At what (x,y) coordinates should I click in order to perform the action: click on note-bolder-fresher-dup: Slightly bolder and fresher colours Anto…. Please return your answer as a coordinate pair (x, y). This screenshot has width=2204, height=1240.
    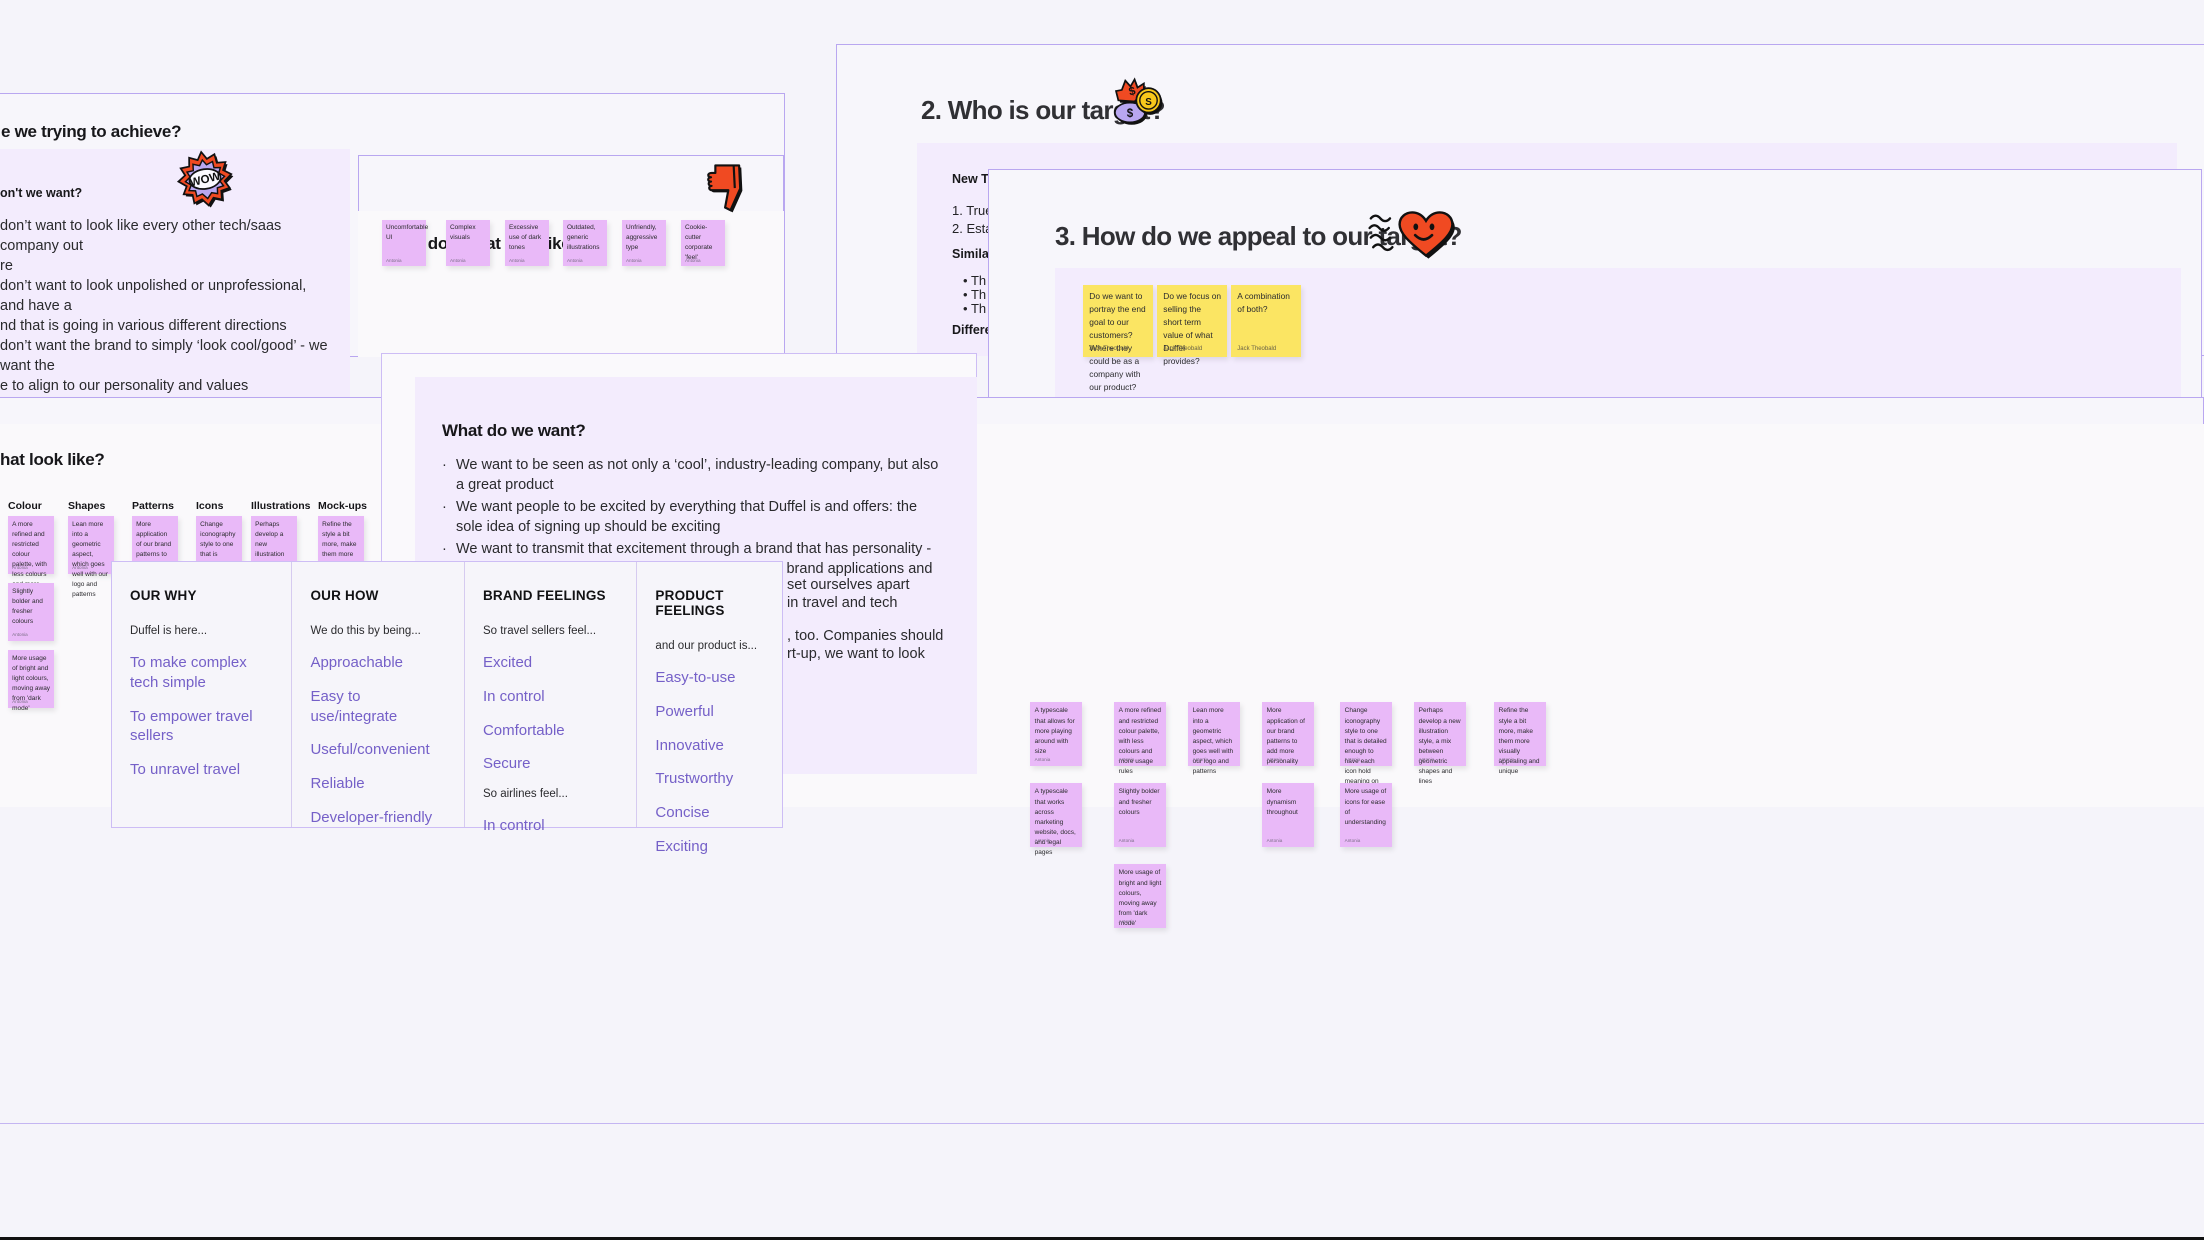
    Looking at the image, I should click on (1140, 815).